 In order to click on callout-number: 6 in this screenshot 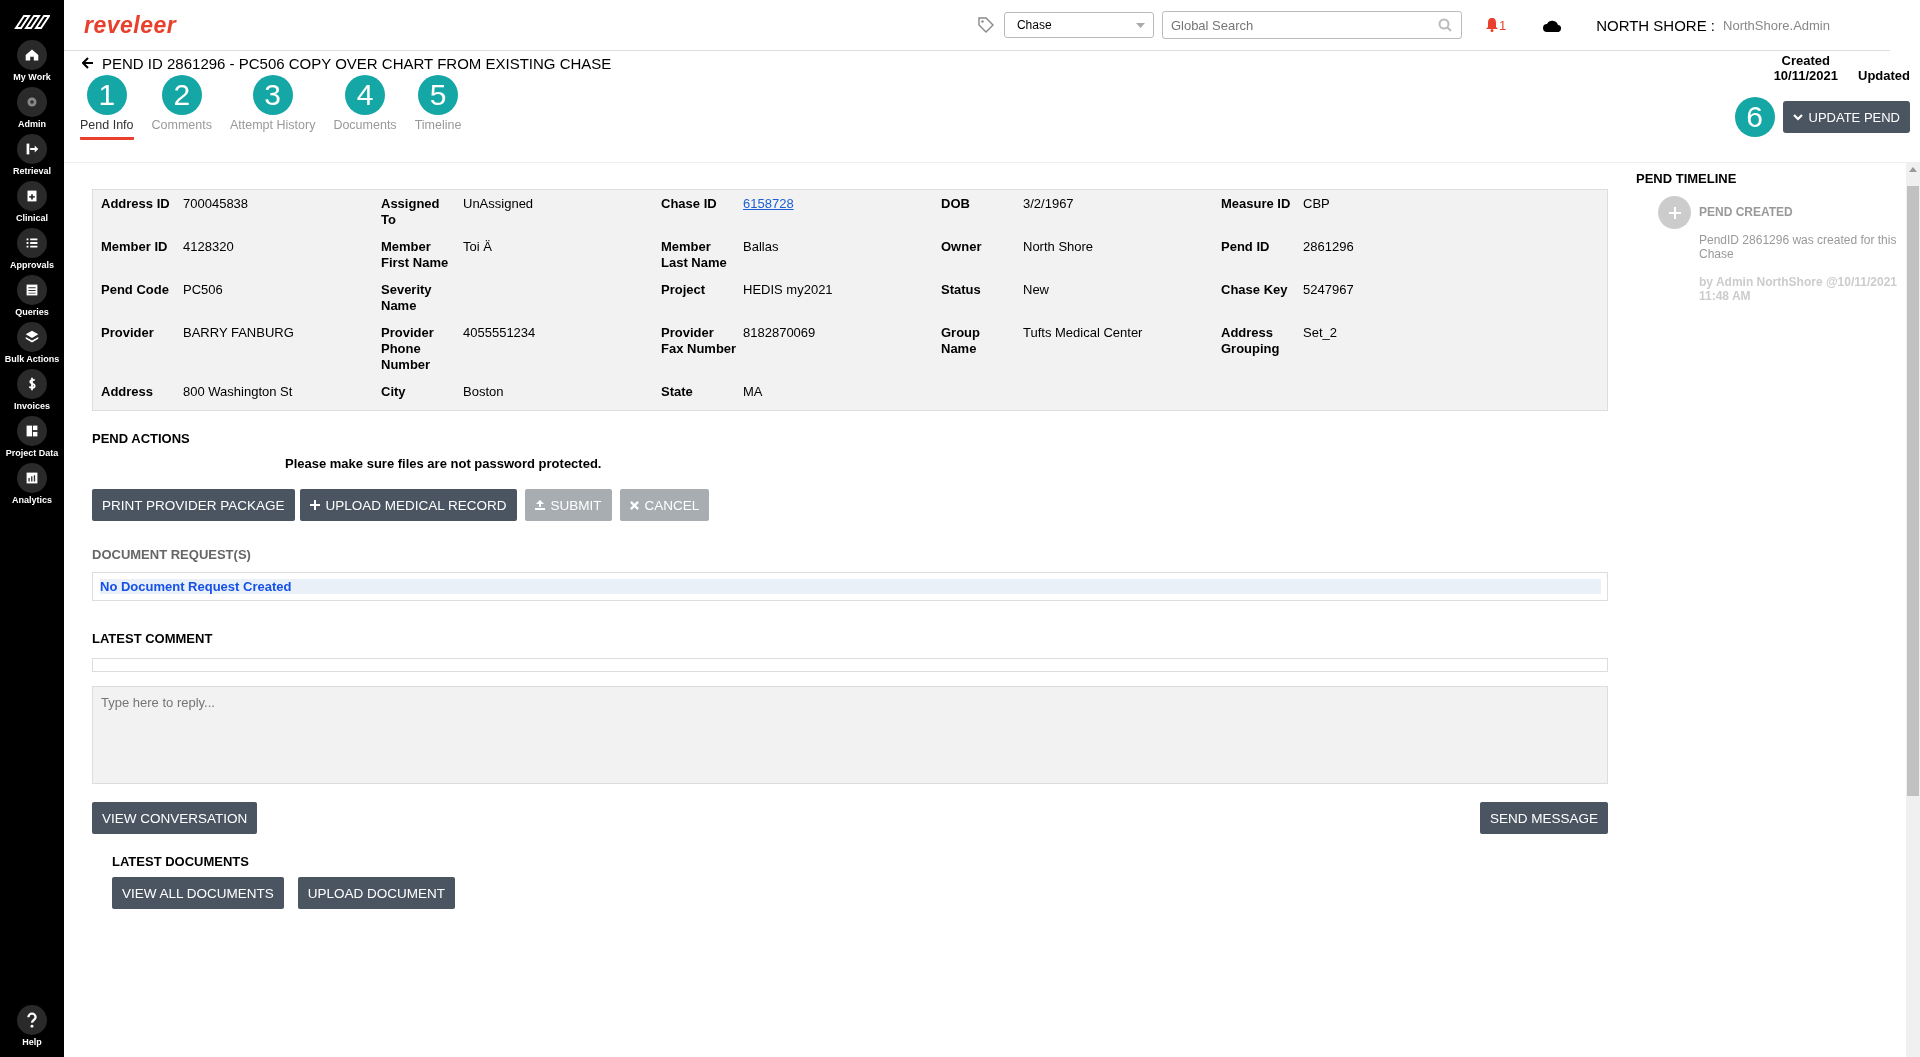, I will do `click(1754, 117)`.